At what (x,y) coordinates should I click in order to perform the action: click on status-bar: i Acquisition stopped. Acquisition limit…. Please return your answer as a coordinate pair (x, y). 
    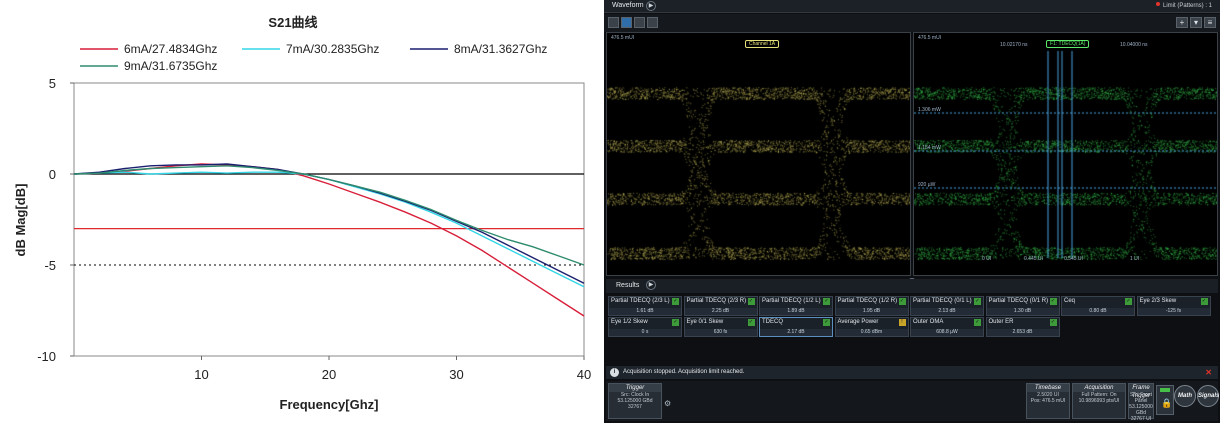
    Looking at the image, I should click on (912, 372).